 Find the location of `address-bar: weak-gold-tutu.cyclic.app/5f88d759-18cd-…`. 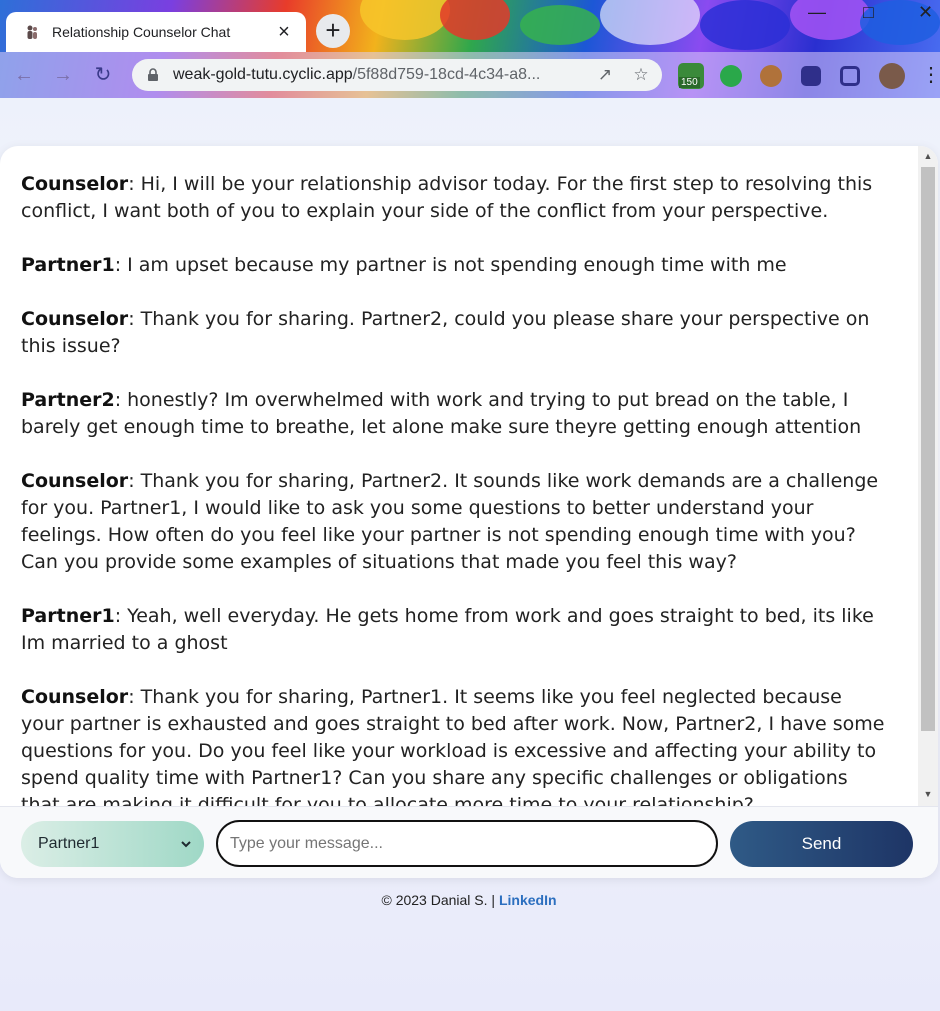

address-bar: weak-gold-tutu.cyclic.app/5f88d759-18cd-… is located at coordinates (397, 75).